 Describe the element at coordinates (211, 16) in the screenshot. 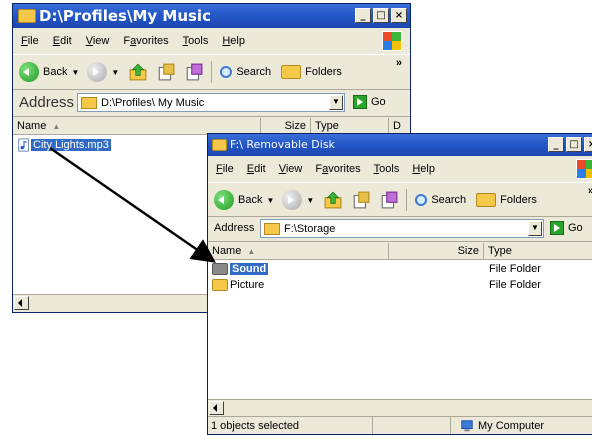

I see `title-bar-my-music: D:\Profiles\My Music _ □ ×` at that location.